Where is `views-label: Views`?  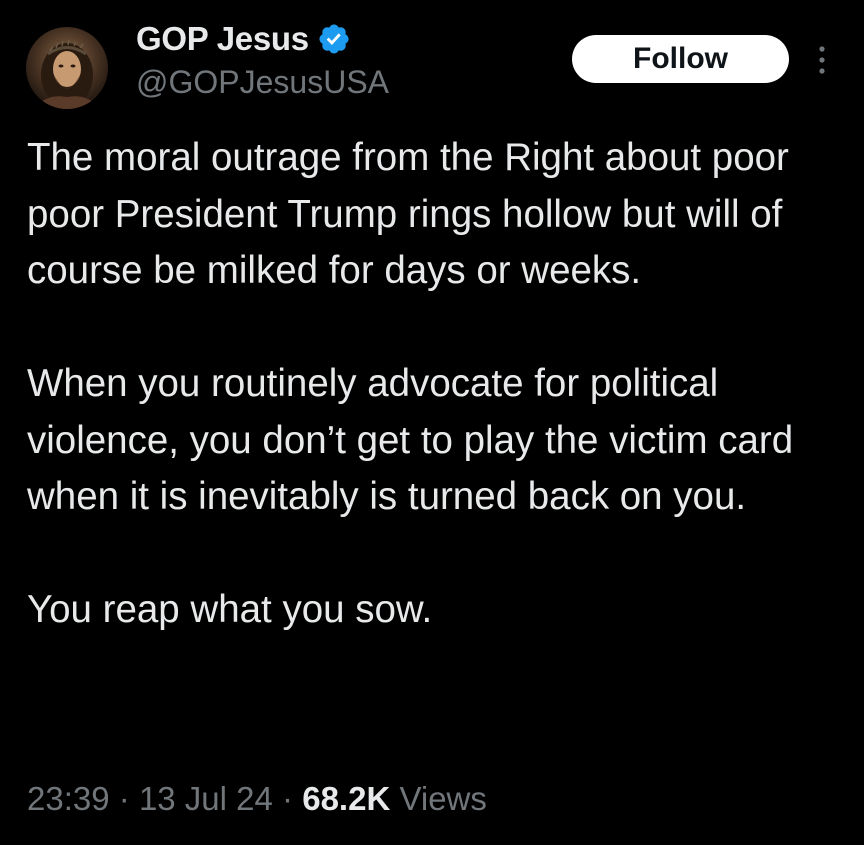
views-label: Views is located at coordinates (442, 798).